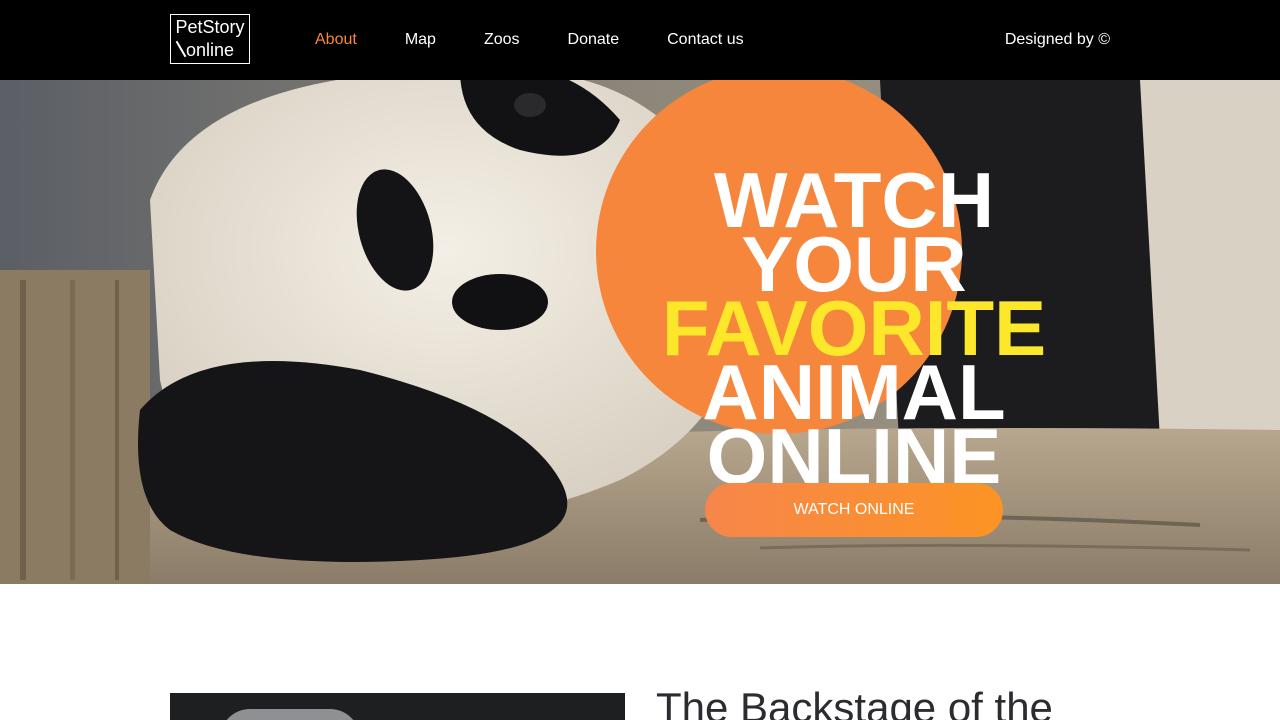  What do you see at coordinates (181, 49) in the screenshot?
I see `logo-mark-icon` at bounding box center [181, 49].